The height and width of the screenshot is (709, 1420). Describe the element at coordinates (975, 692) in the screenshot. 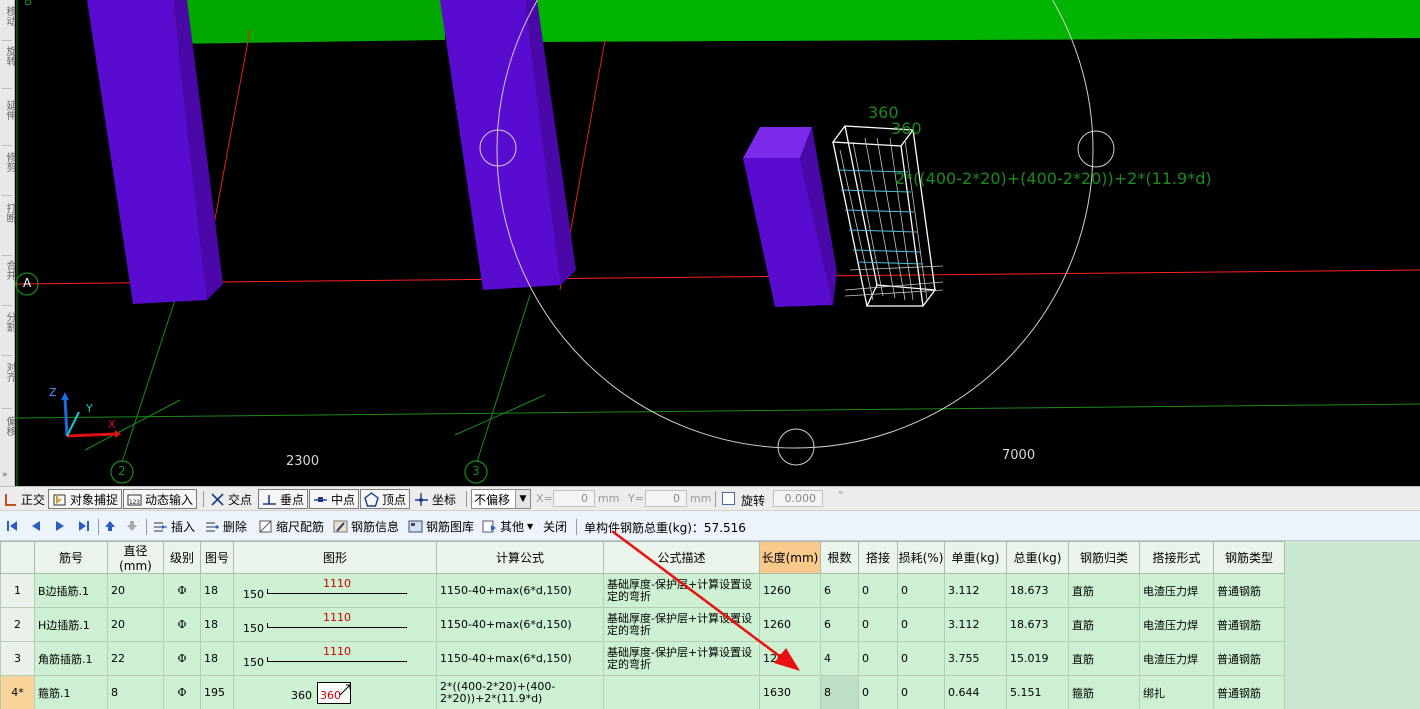

I see `cell-unit-weight: 0.644` at that location.